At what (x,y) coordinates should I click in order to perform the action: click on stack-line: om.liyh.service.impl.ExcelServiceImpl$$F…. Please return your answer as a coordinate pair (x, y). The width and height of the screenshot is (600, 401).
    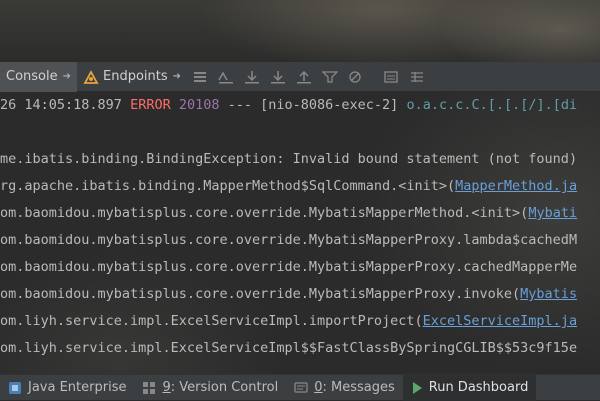
    Looking at the image, I should click on (289, 348).